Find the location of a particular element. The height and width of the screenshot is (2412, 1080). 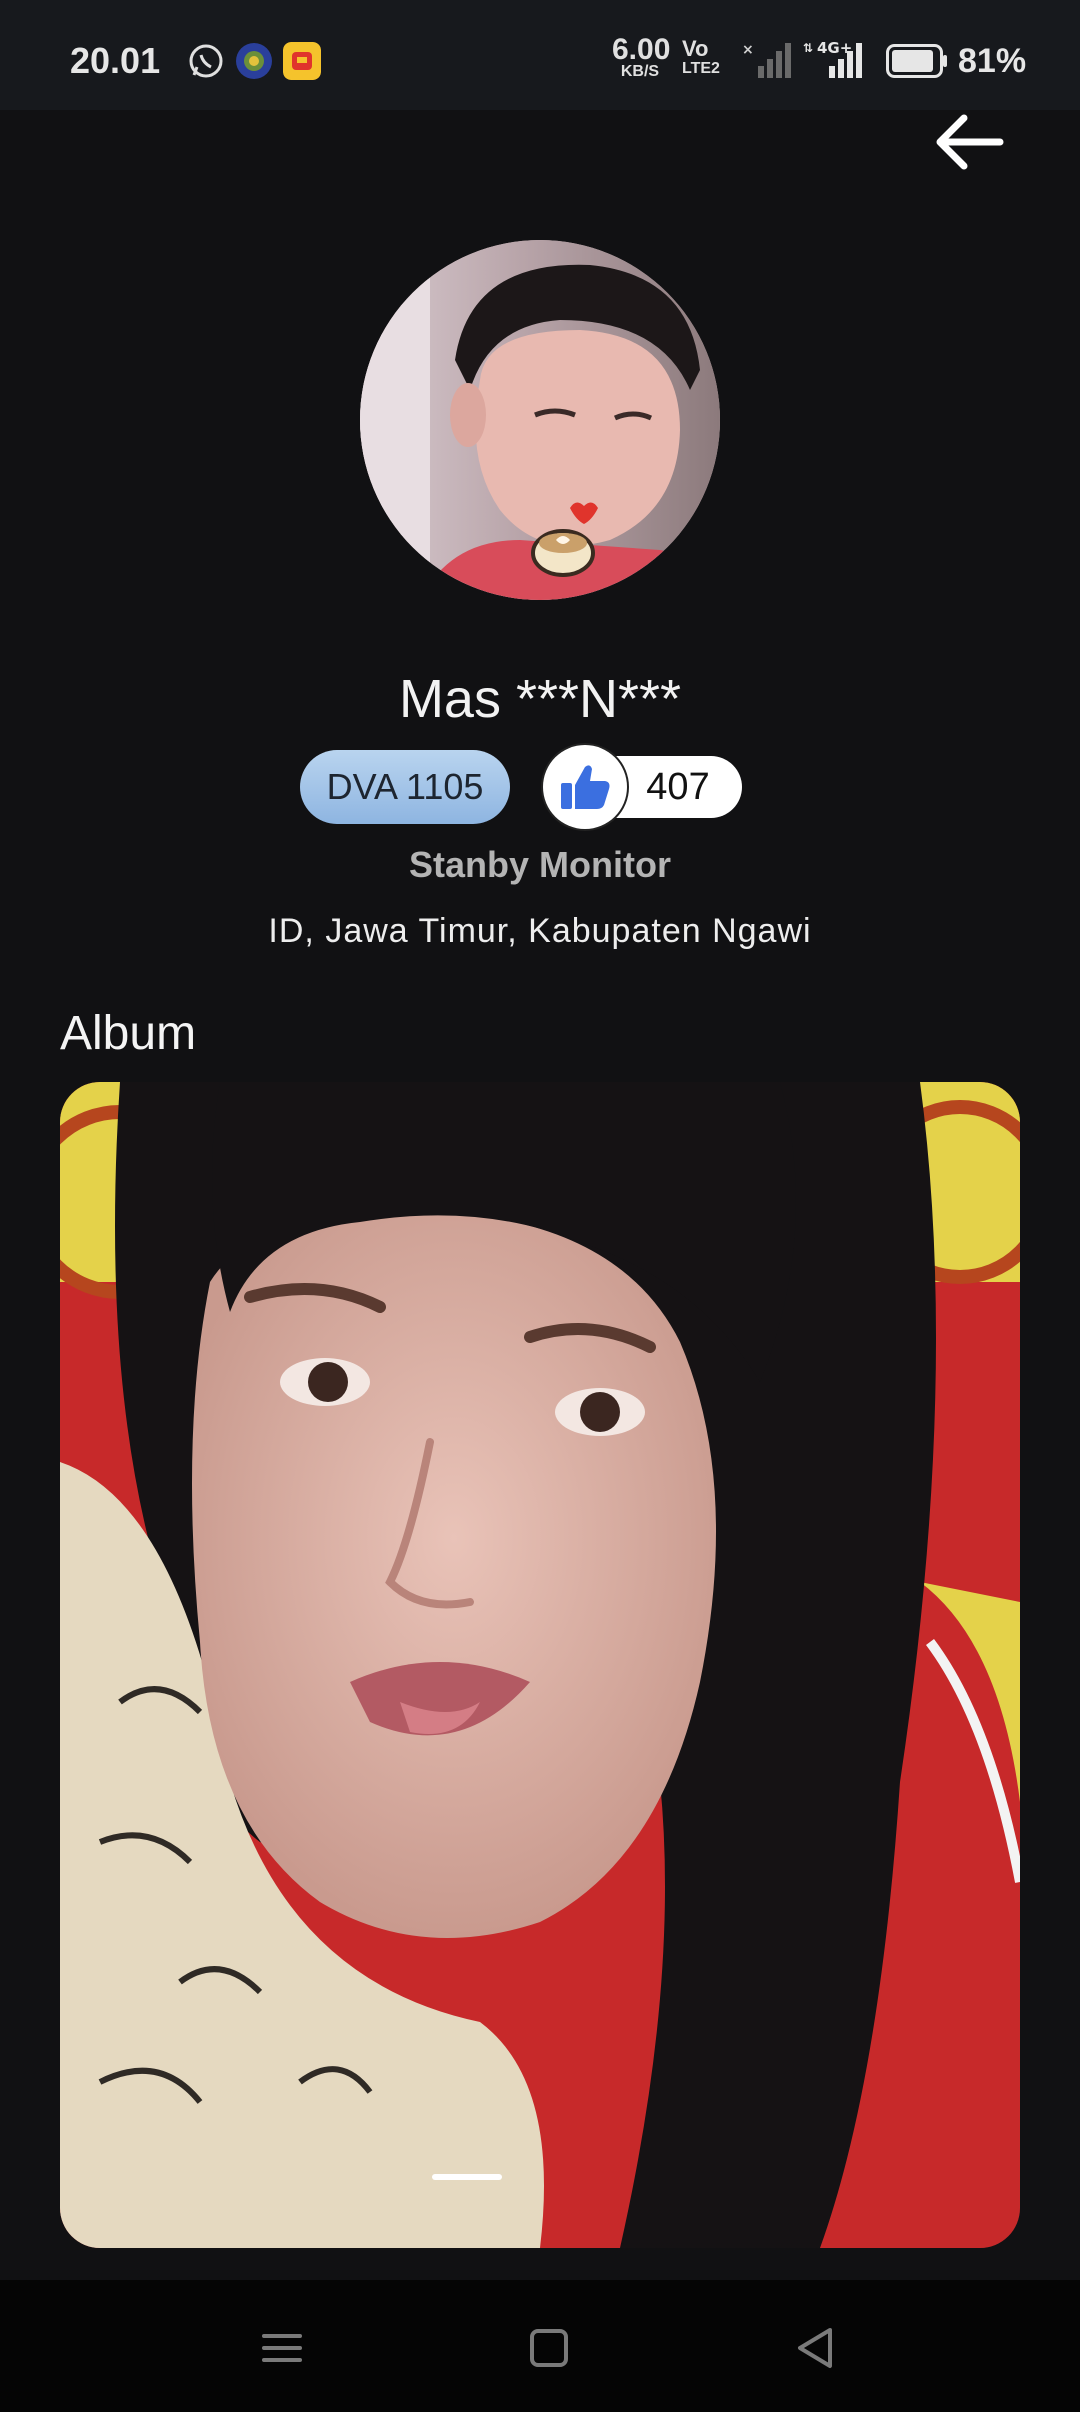

volte-indicator: Vo LTE2 is located at coordinates (701, 58).